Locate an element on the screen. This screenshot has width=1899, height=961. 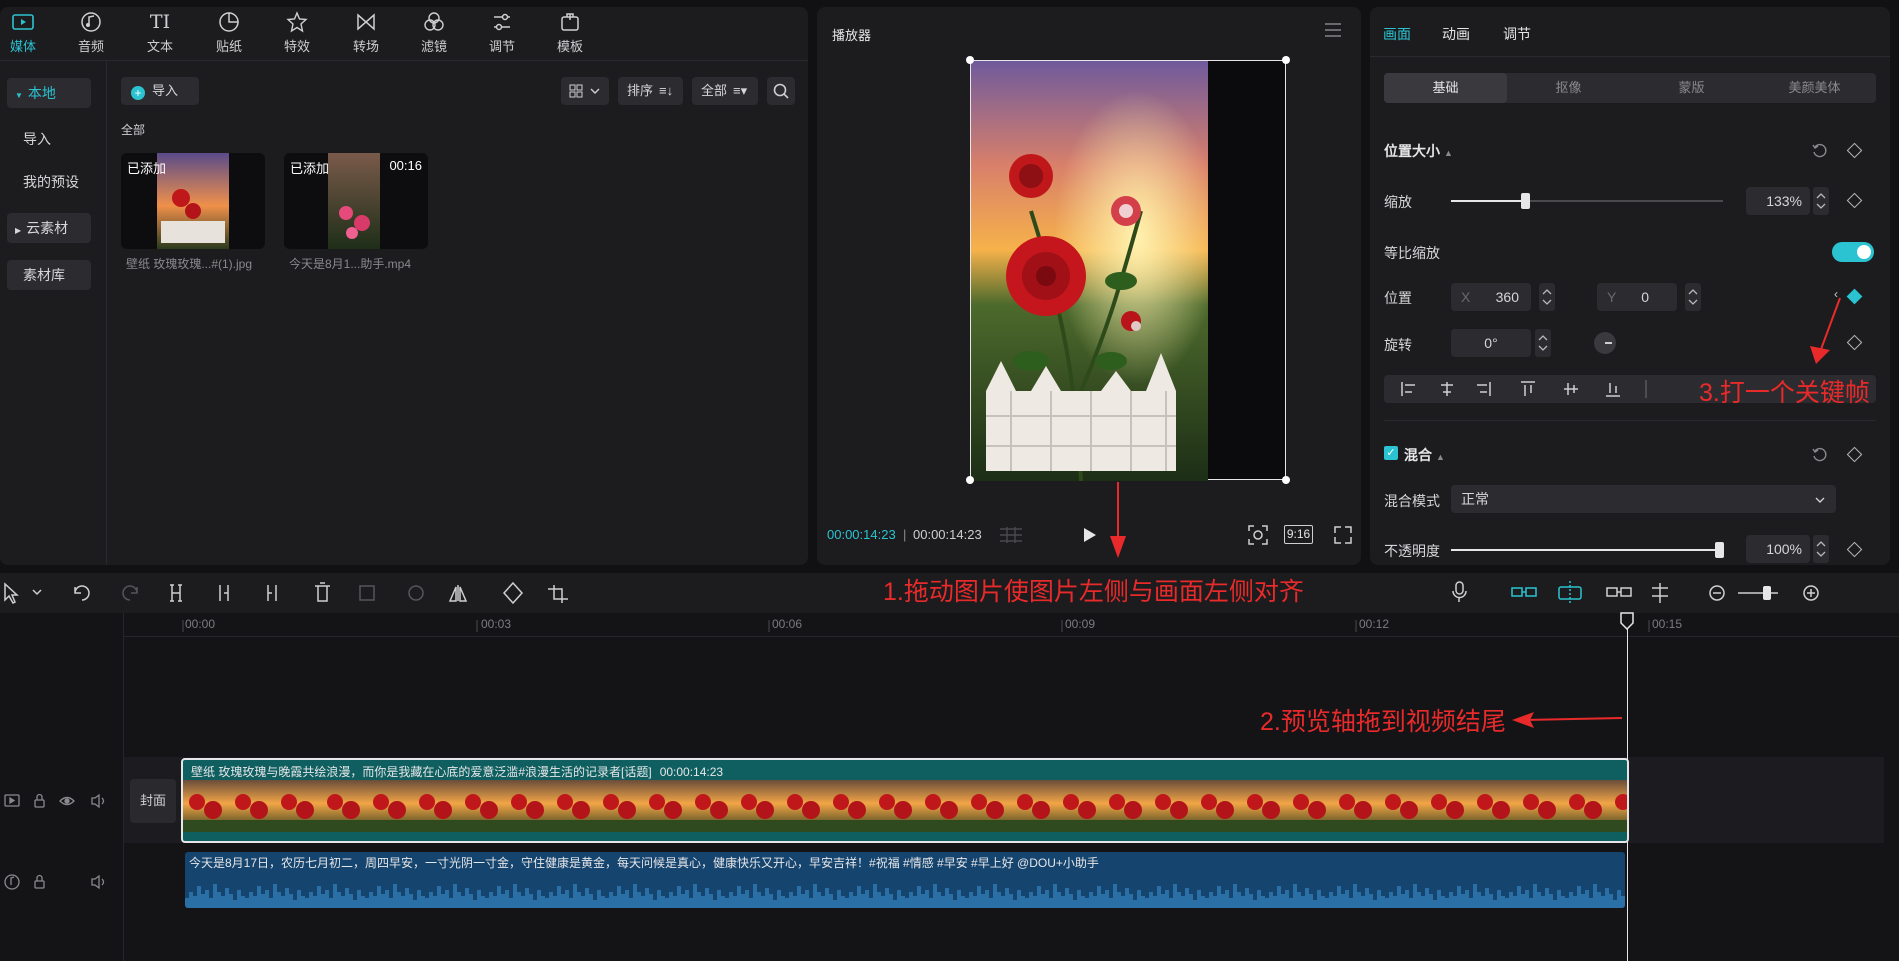
filter-button: 全部 ≡▾ is located at coordinates (725, 91).